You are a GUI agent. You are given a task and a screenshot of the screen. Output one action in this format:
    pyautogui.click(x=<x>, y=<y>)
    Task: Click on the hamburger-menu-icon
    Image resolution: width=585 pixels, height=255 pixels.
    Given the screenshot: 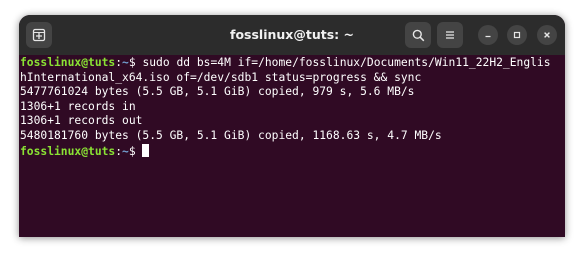 What is the action you would take?
    pyautogui.click(x=450, y=35)
    